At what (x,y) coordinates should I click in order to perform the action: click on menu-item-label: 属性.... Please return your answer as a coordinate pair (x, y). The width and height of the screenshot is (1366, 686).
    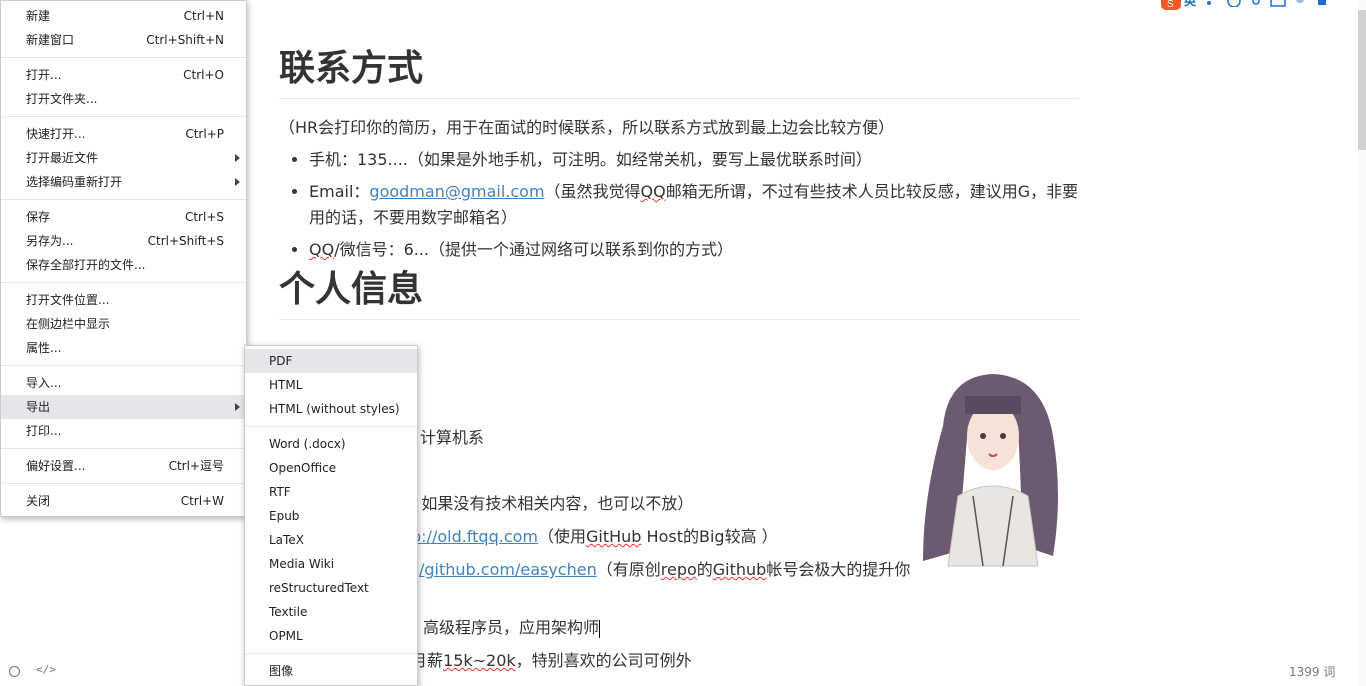
    Looking at the image, I should click on (44, 348).